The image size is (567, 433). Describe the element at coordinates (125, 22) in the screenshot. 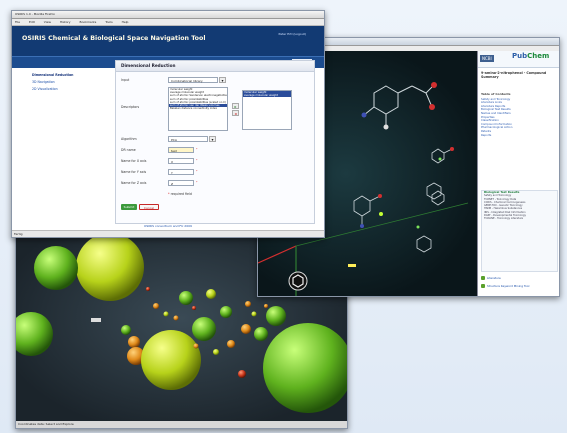

I see `menu-item: Help` at that location.